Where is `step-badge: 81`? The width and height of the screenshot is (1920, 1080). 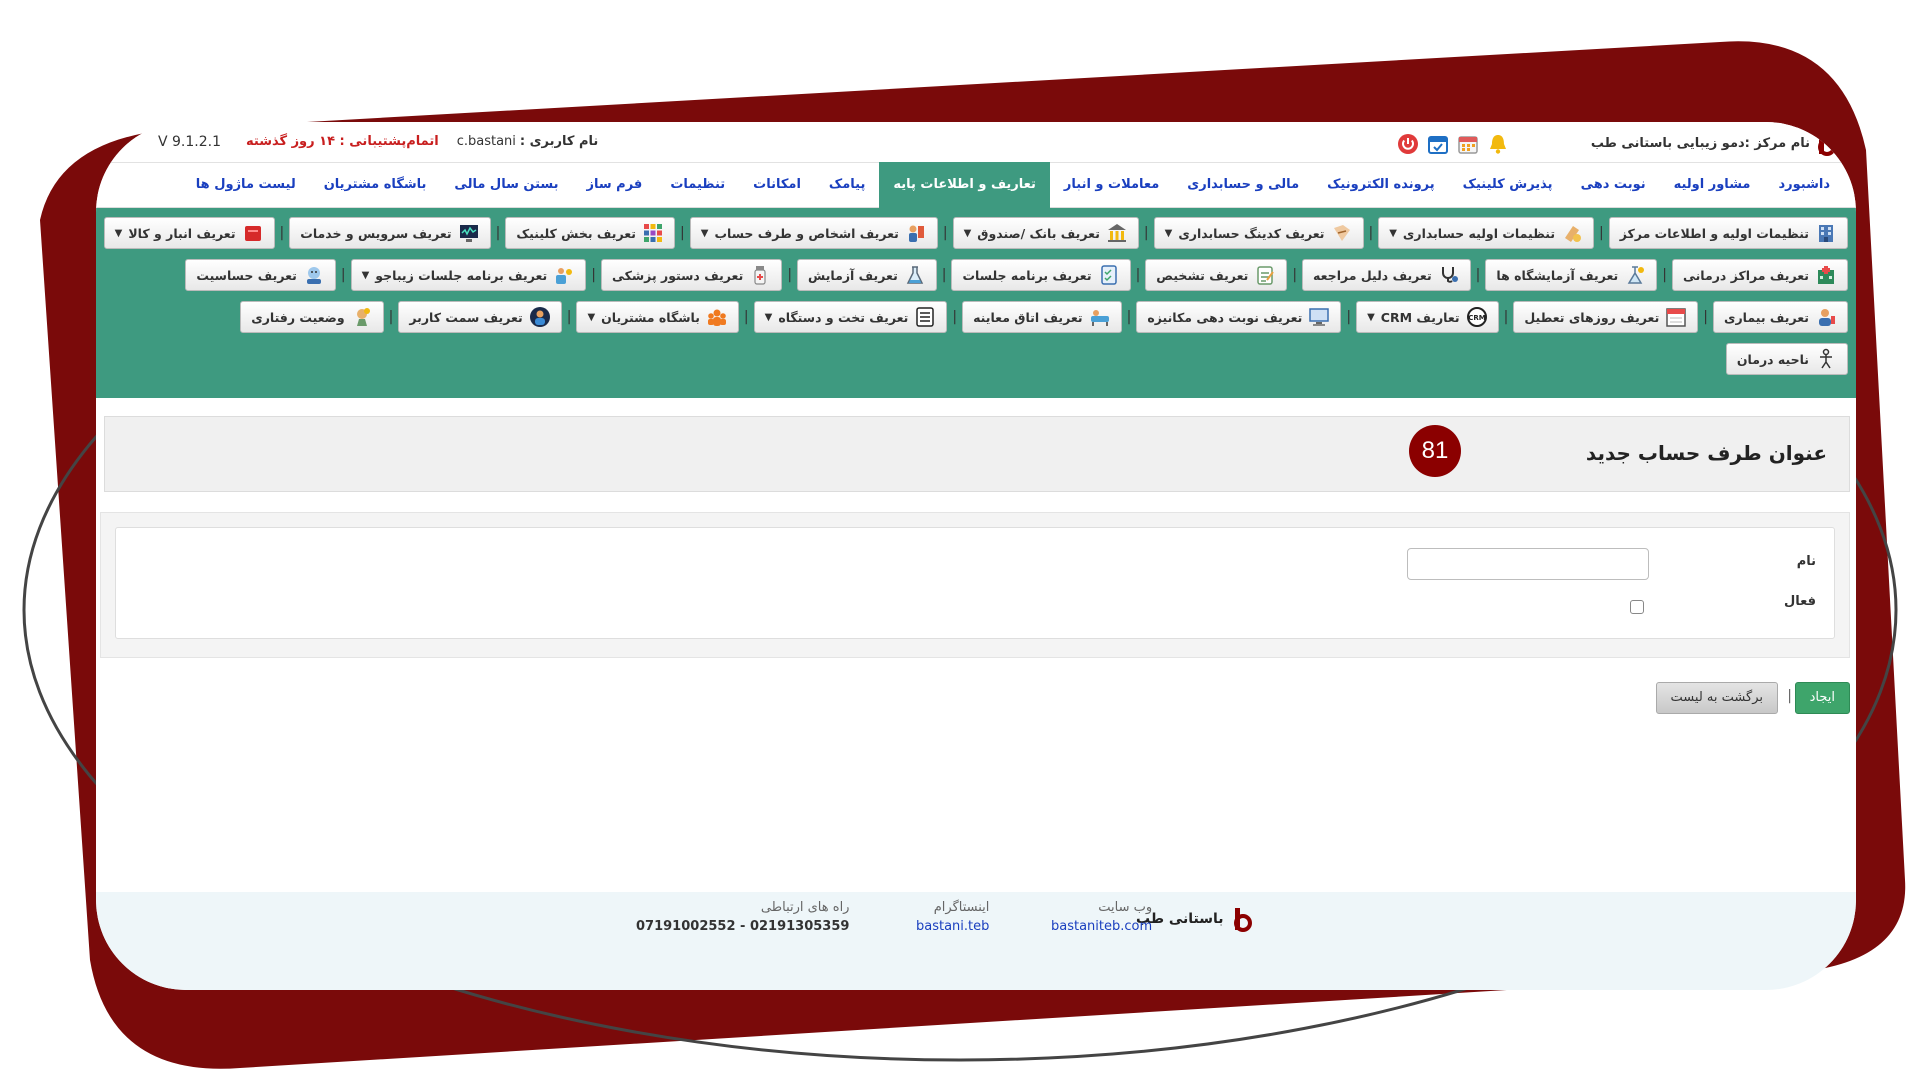 step-badge: 81 is located at coordinates (1435, 451).